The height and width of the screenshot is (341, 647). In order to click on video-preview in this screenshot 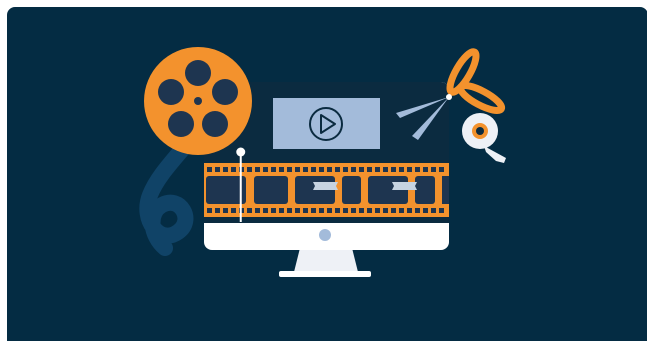, I will do `click(326, 123)`.